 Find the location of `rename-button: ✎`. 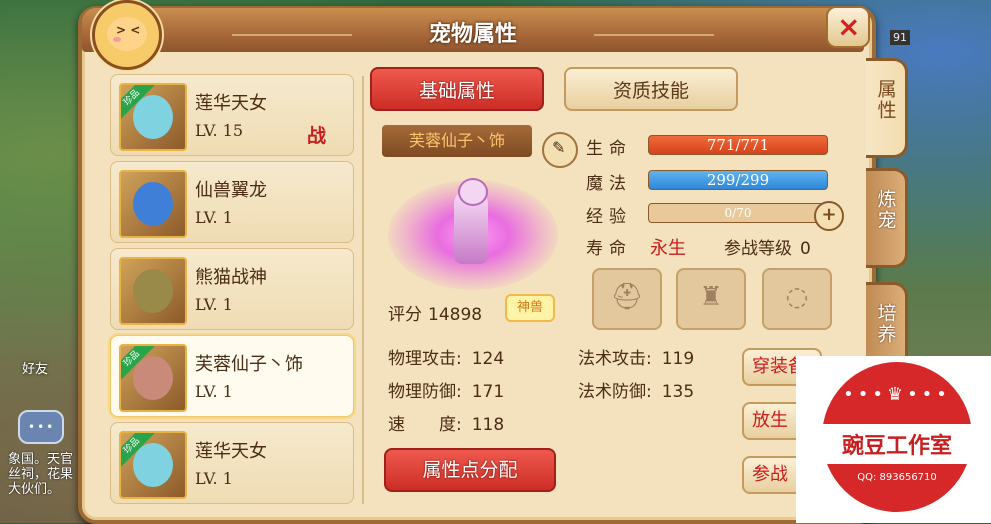

rename-button: ✎ is located at coordinates (560, 150).